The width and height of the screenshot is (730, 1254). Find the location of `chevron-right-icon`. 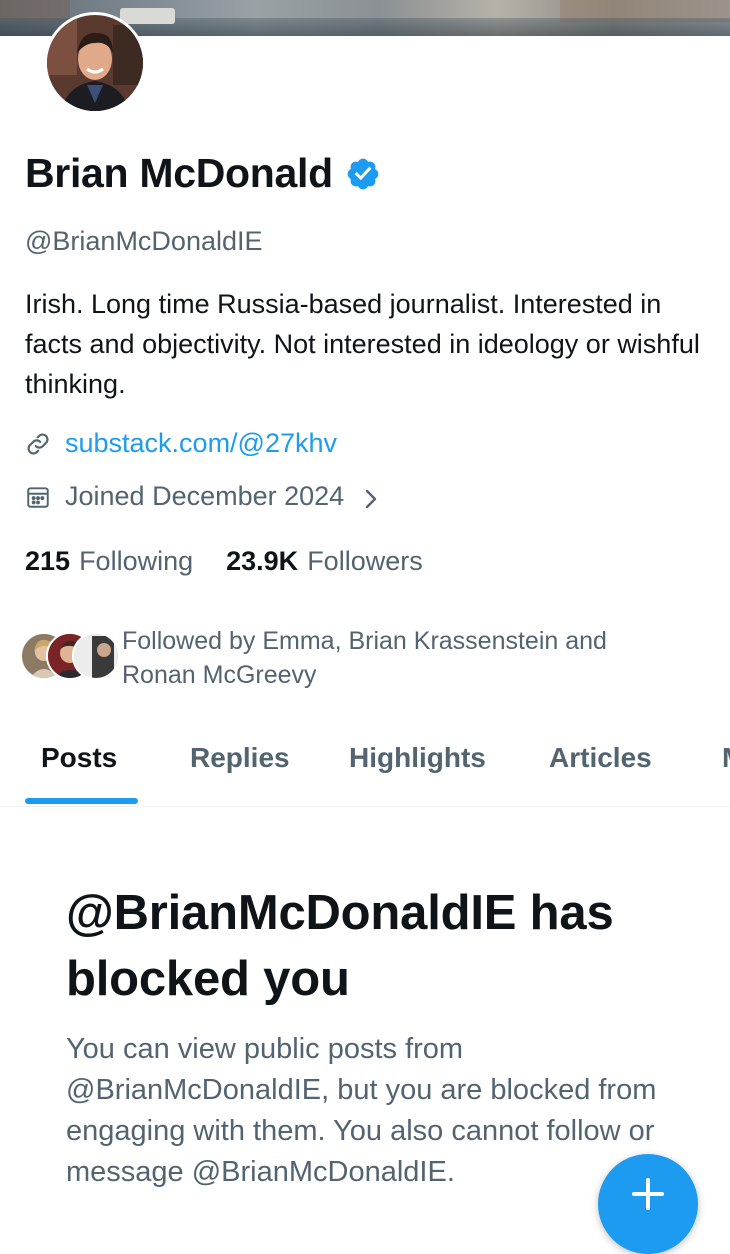

chevron-right-icon is located at coordinates (371, 497).